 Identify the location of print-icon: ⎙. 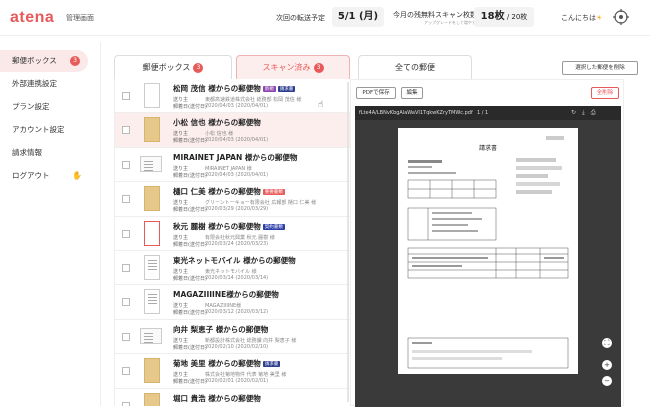
(596, 112).